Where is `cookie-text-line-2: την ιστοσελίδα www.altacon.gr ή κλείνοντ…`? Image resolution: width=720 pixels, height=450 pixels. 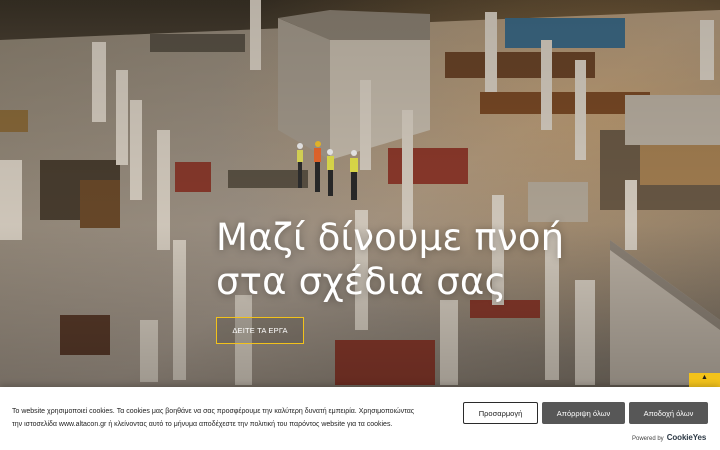
cookie-text-line-2: την ιστοσελίδα www.altacon.gr ή κλείνοντ… is located at coordinates (202, 424).